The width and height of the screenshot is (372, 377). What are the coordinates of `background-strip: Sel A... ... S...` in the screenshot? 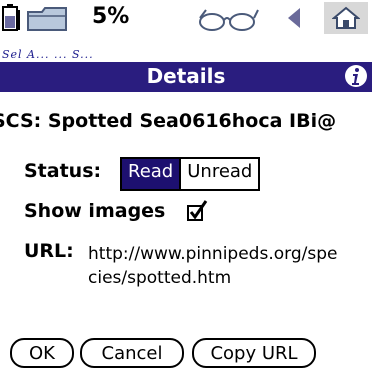 It's located at (186, 49).